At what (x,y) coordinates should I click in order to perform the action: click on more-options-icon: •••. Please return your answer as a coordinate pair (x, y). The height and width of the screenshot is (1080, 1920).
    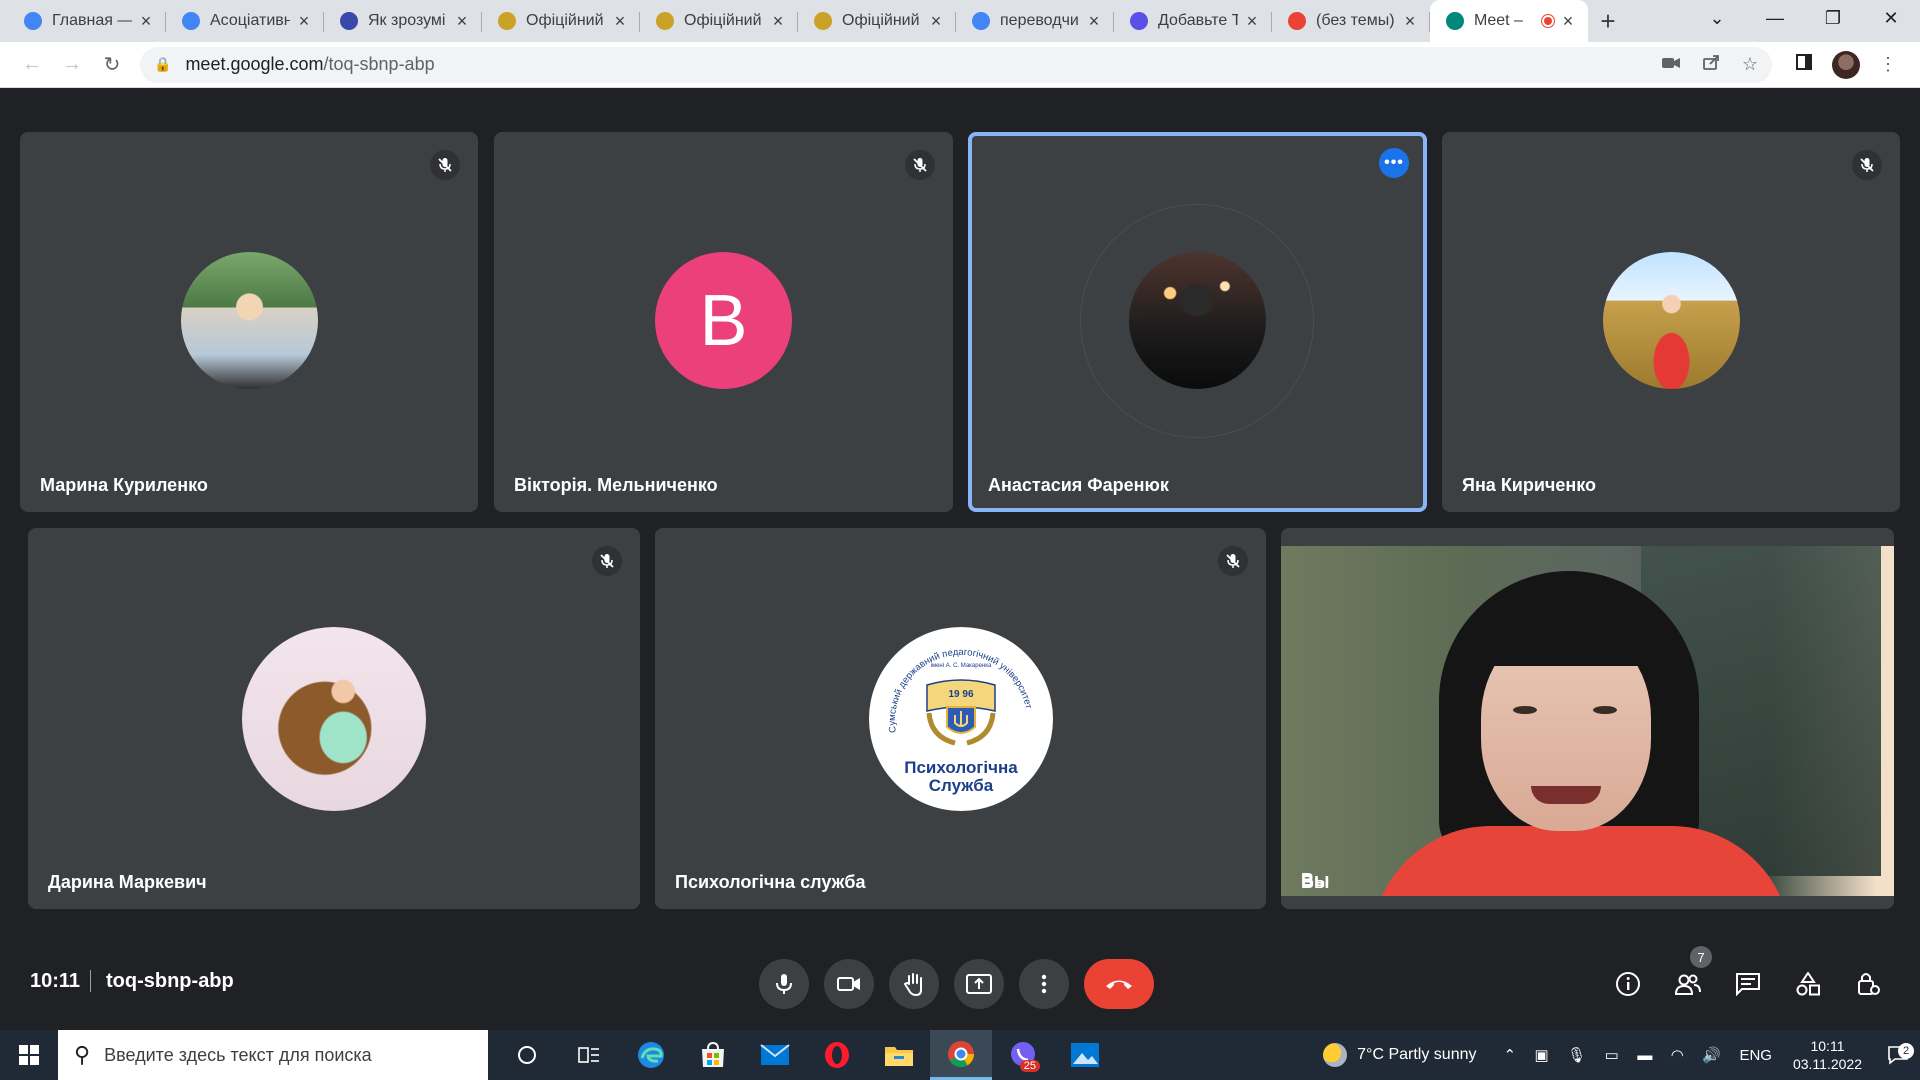
    Looking at the image, I should click on (1394, 163).